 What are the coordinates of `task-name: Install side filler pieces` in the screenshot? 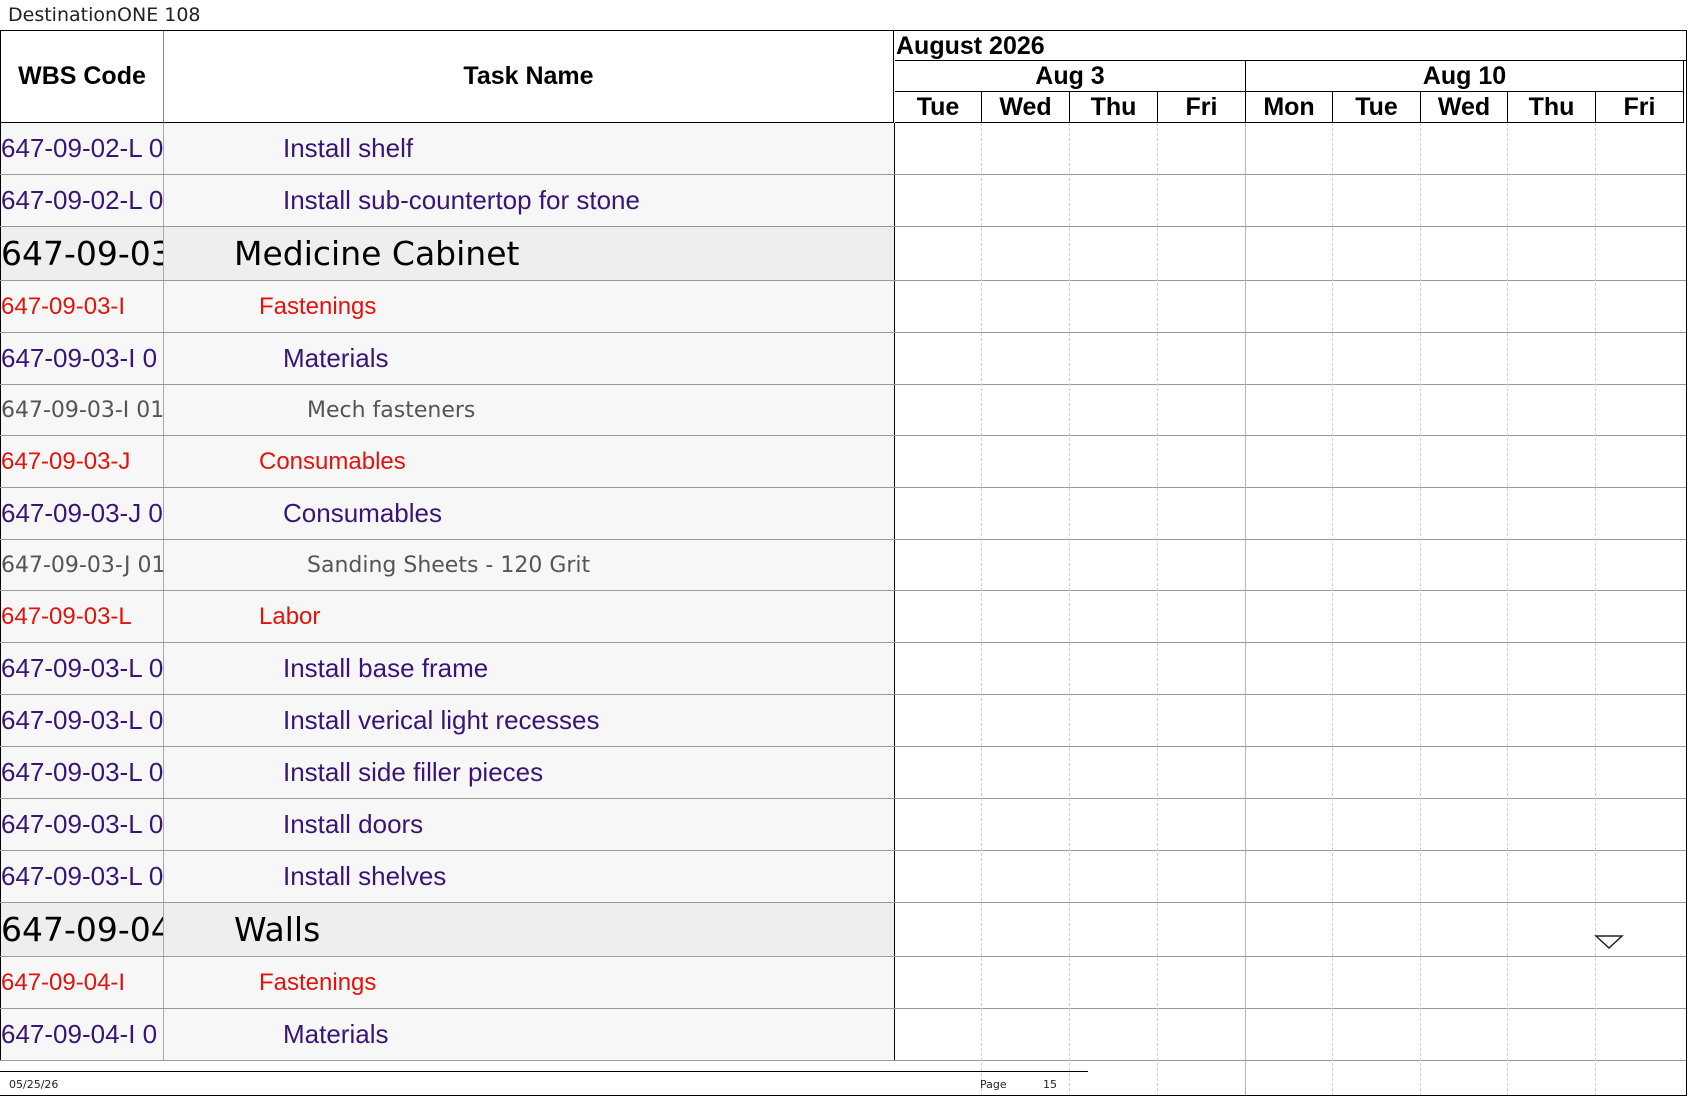 It's located at (413, 772).